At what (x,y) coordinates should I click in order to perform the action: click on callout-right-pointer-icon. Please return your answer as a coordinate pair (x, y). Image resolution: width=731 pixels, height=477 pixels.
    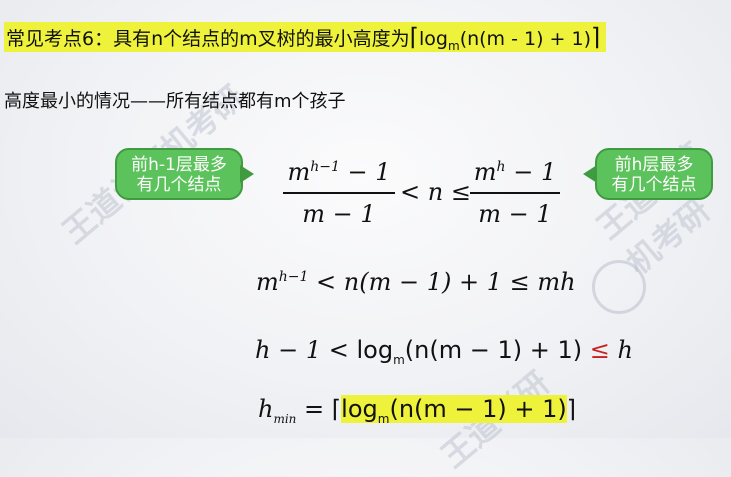
    Looking at the image, I should click on (590, 174).